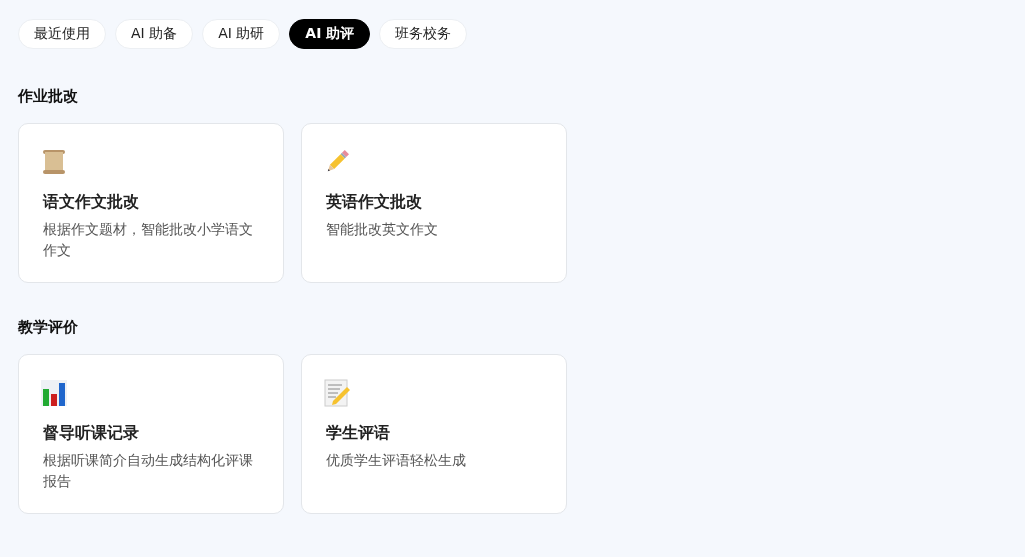 This screenshot has width=1025, height=557. Describe the element at coordinates (374, 202) in the screenshot. I see `card-title: 英语作文批改` at that location.